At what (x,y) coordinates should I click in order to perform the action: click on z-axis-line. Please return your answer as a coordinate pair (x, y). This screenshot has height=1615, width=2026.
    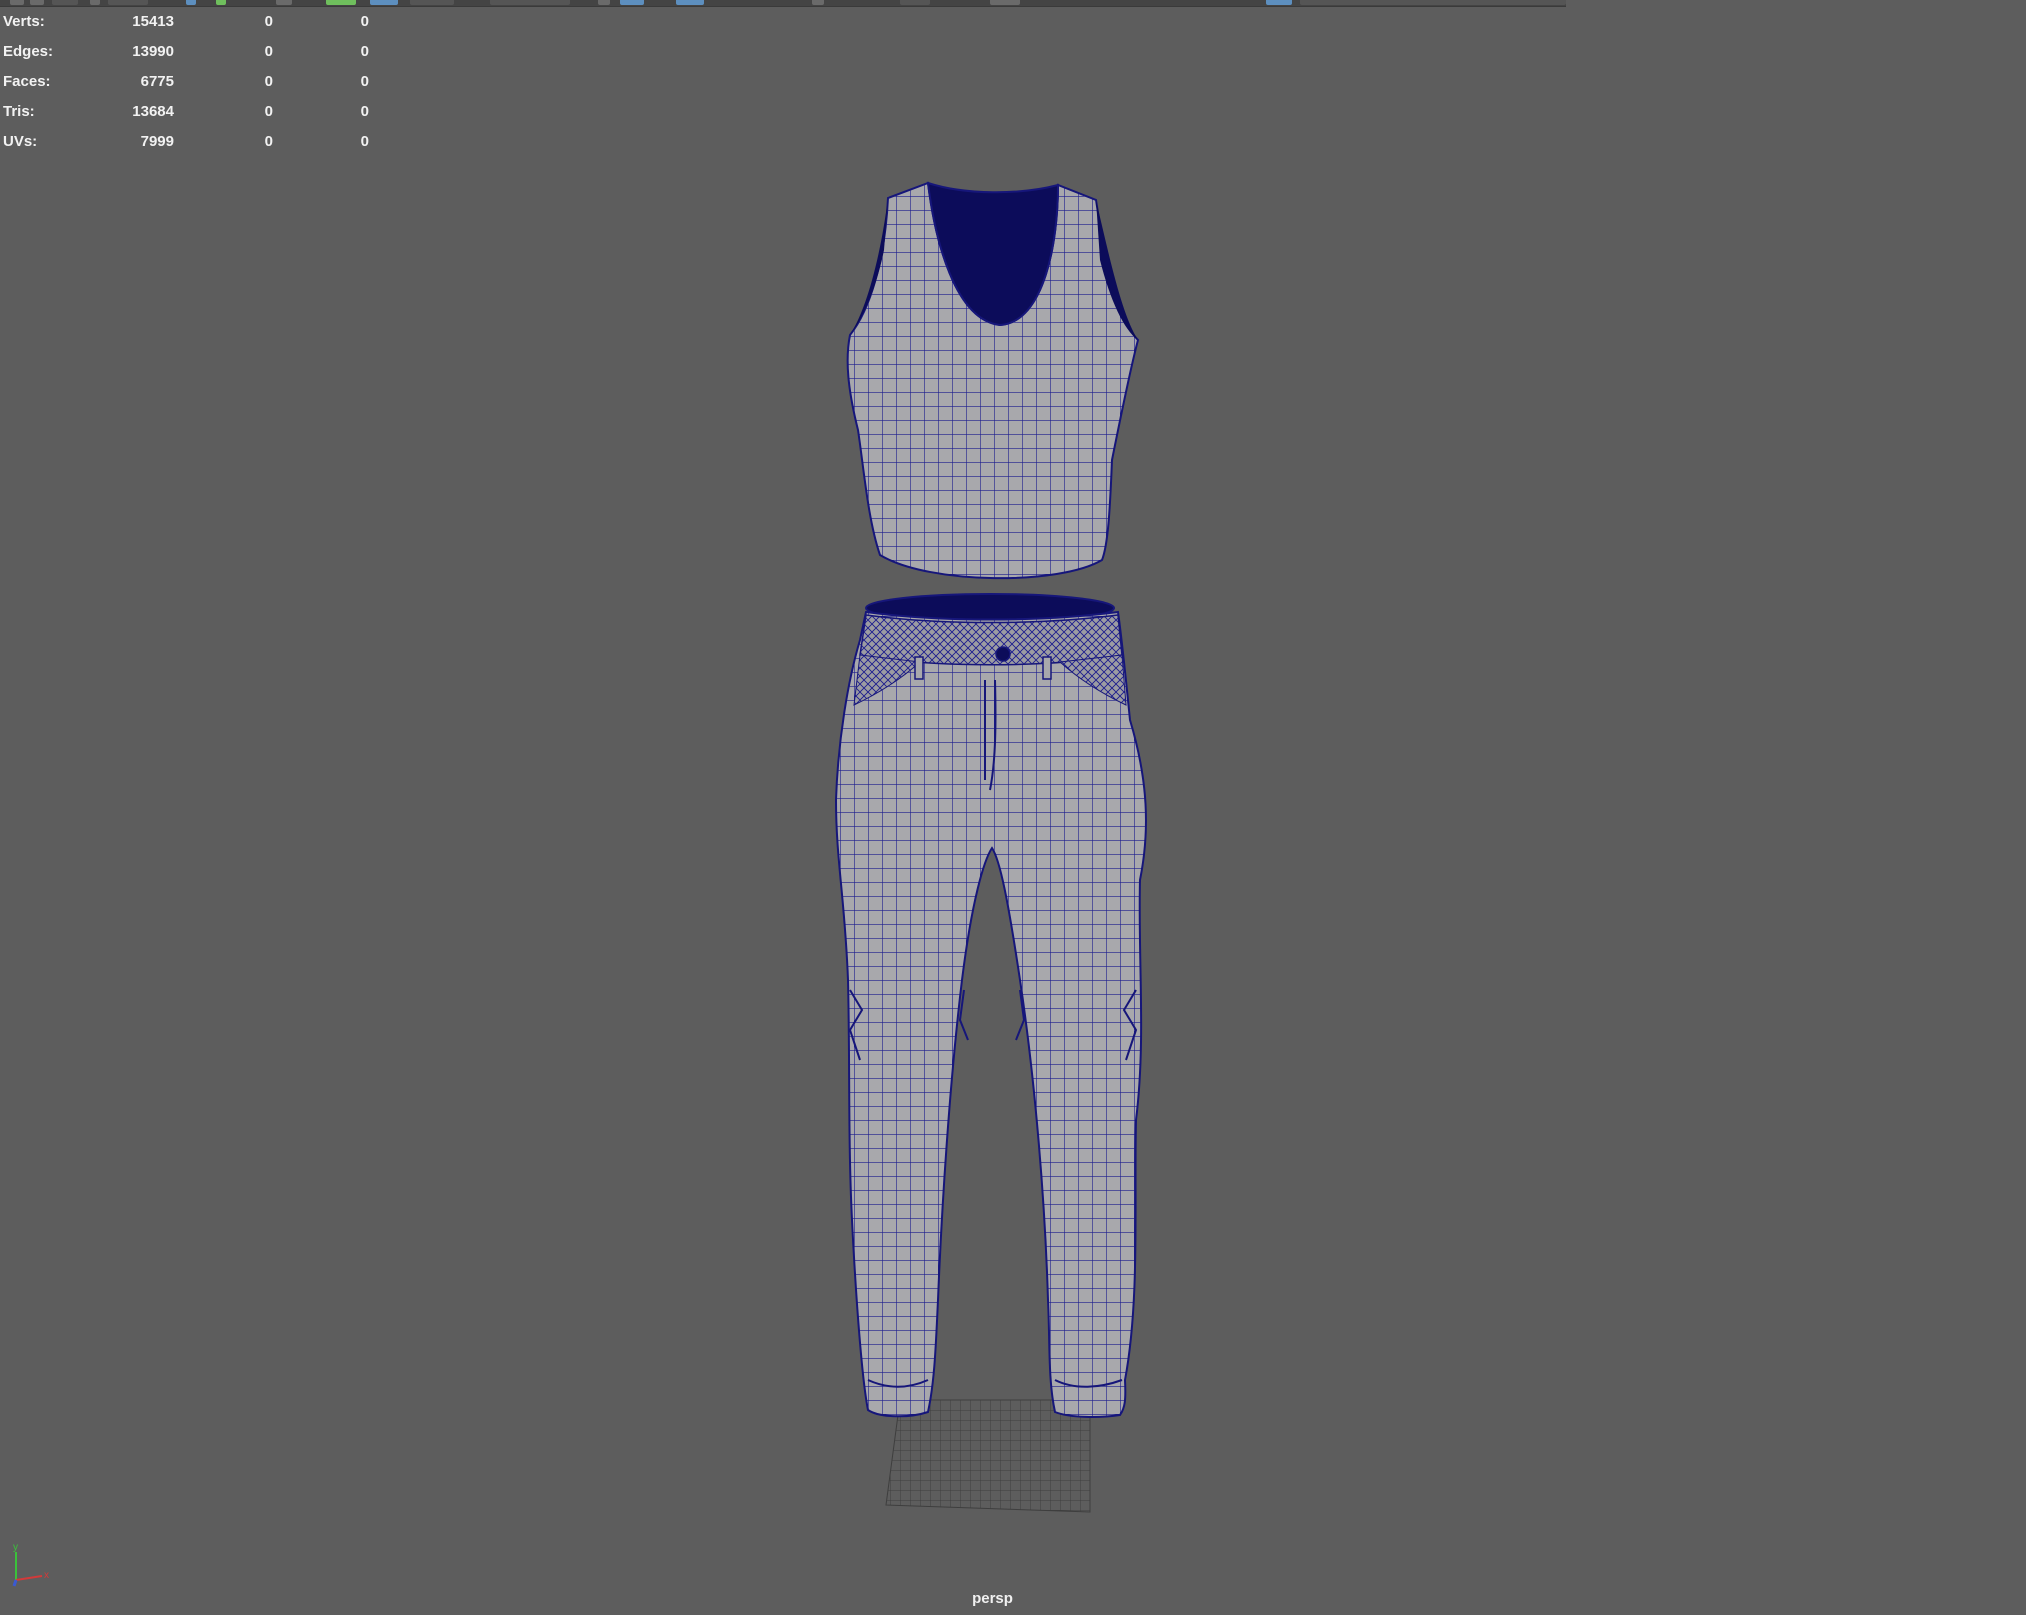
    Looking at the image, I should click on (15, 1583).